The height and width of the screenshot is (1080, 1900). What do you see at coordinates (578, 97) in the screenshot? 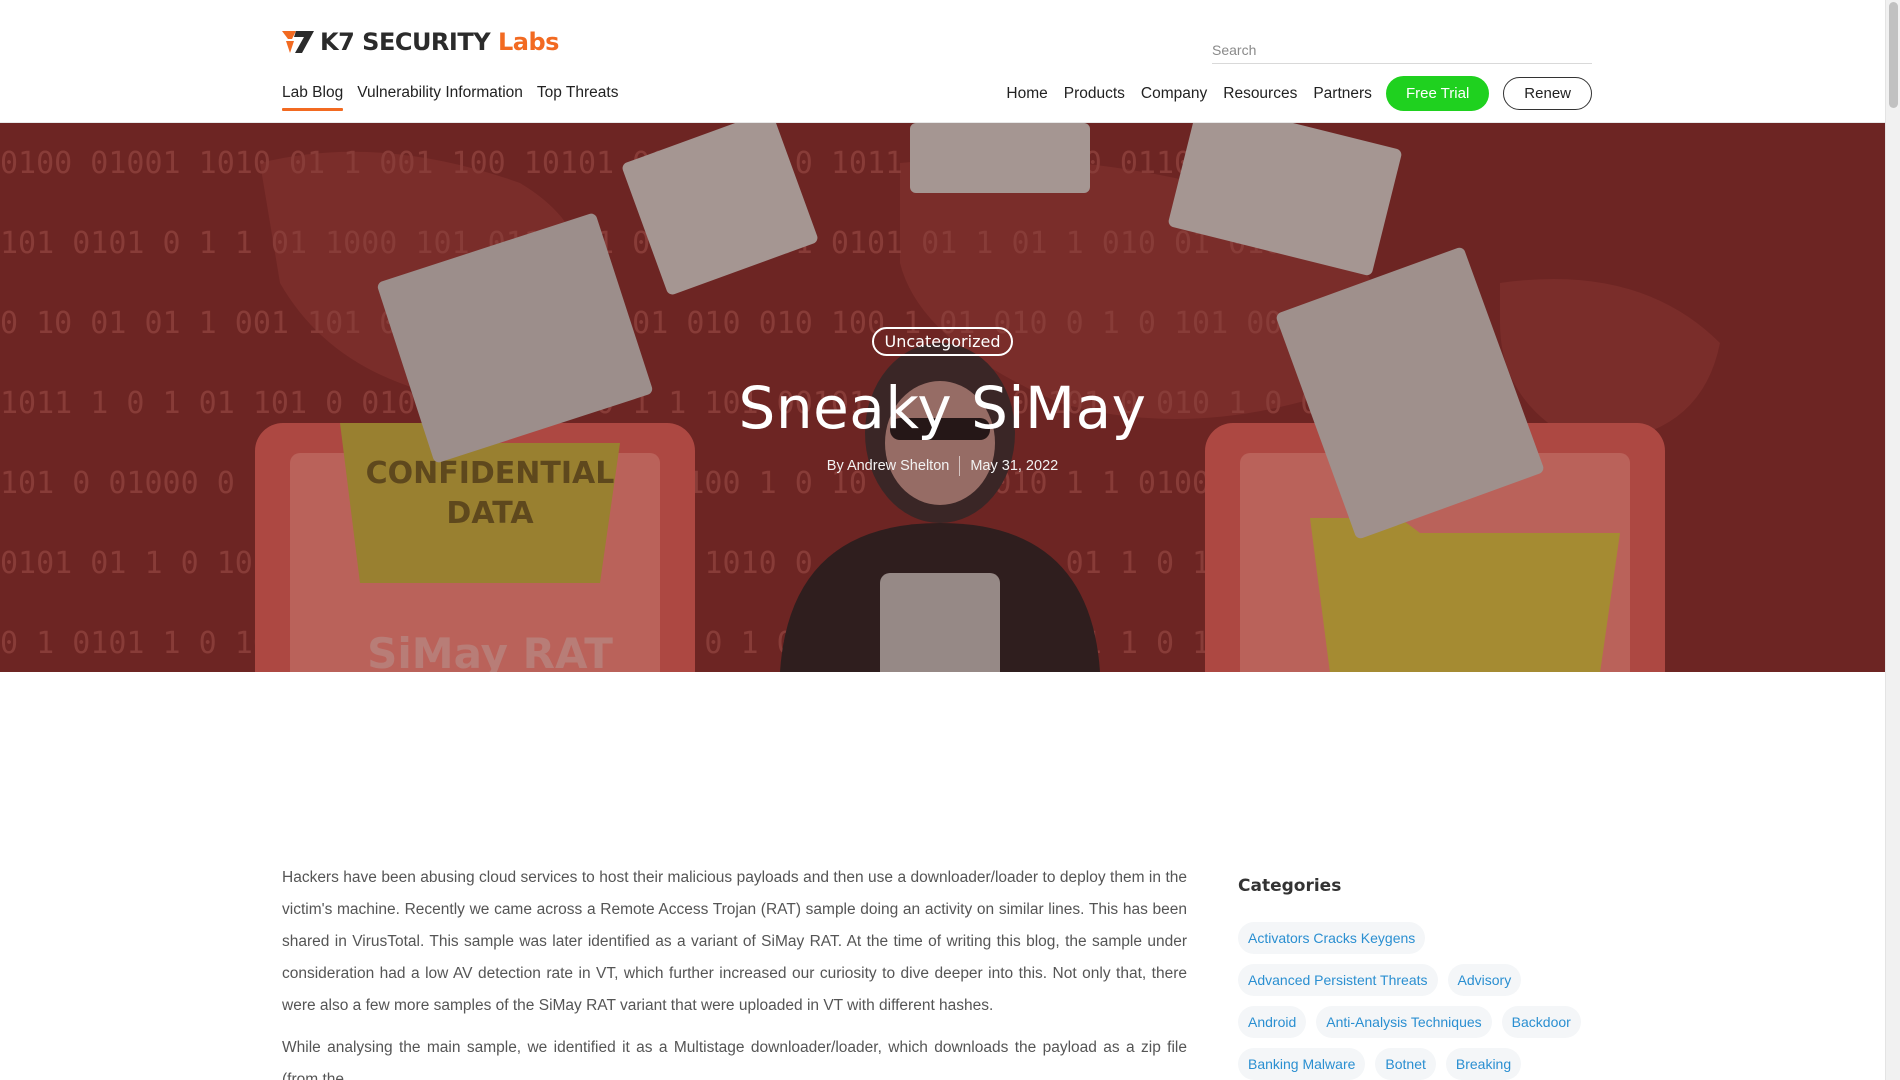
I see `nav-top-threats: Top Threats` at bounding box center [578, 97].